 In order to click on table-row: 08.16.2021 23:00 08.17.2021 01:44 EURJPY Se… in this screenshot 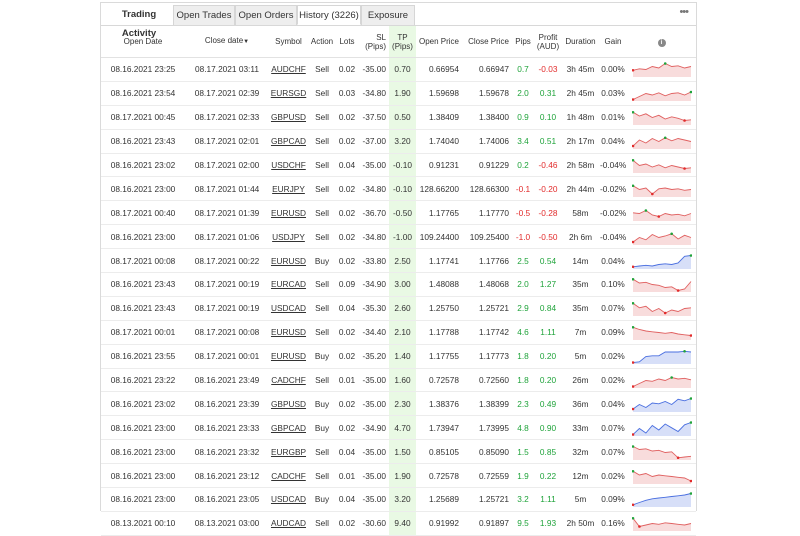, I will do `click(398, 189)`.